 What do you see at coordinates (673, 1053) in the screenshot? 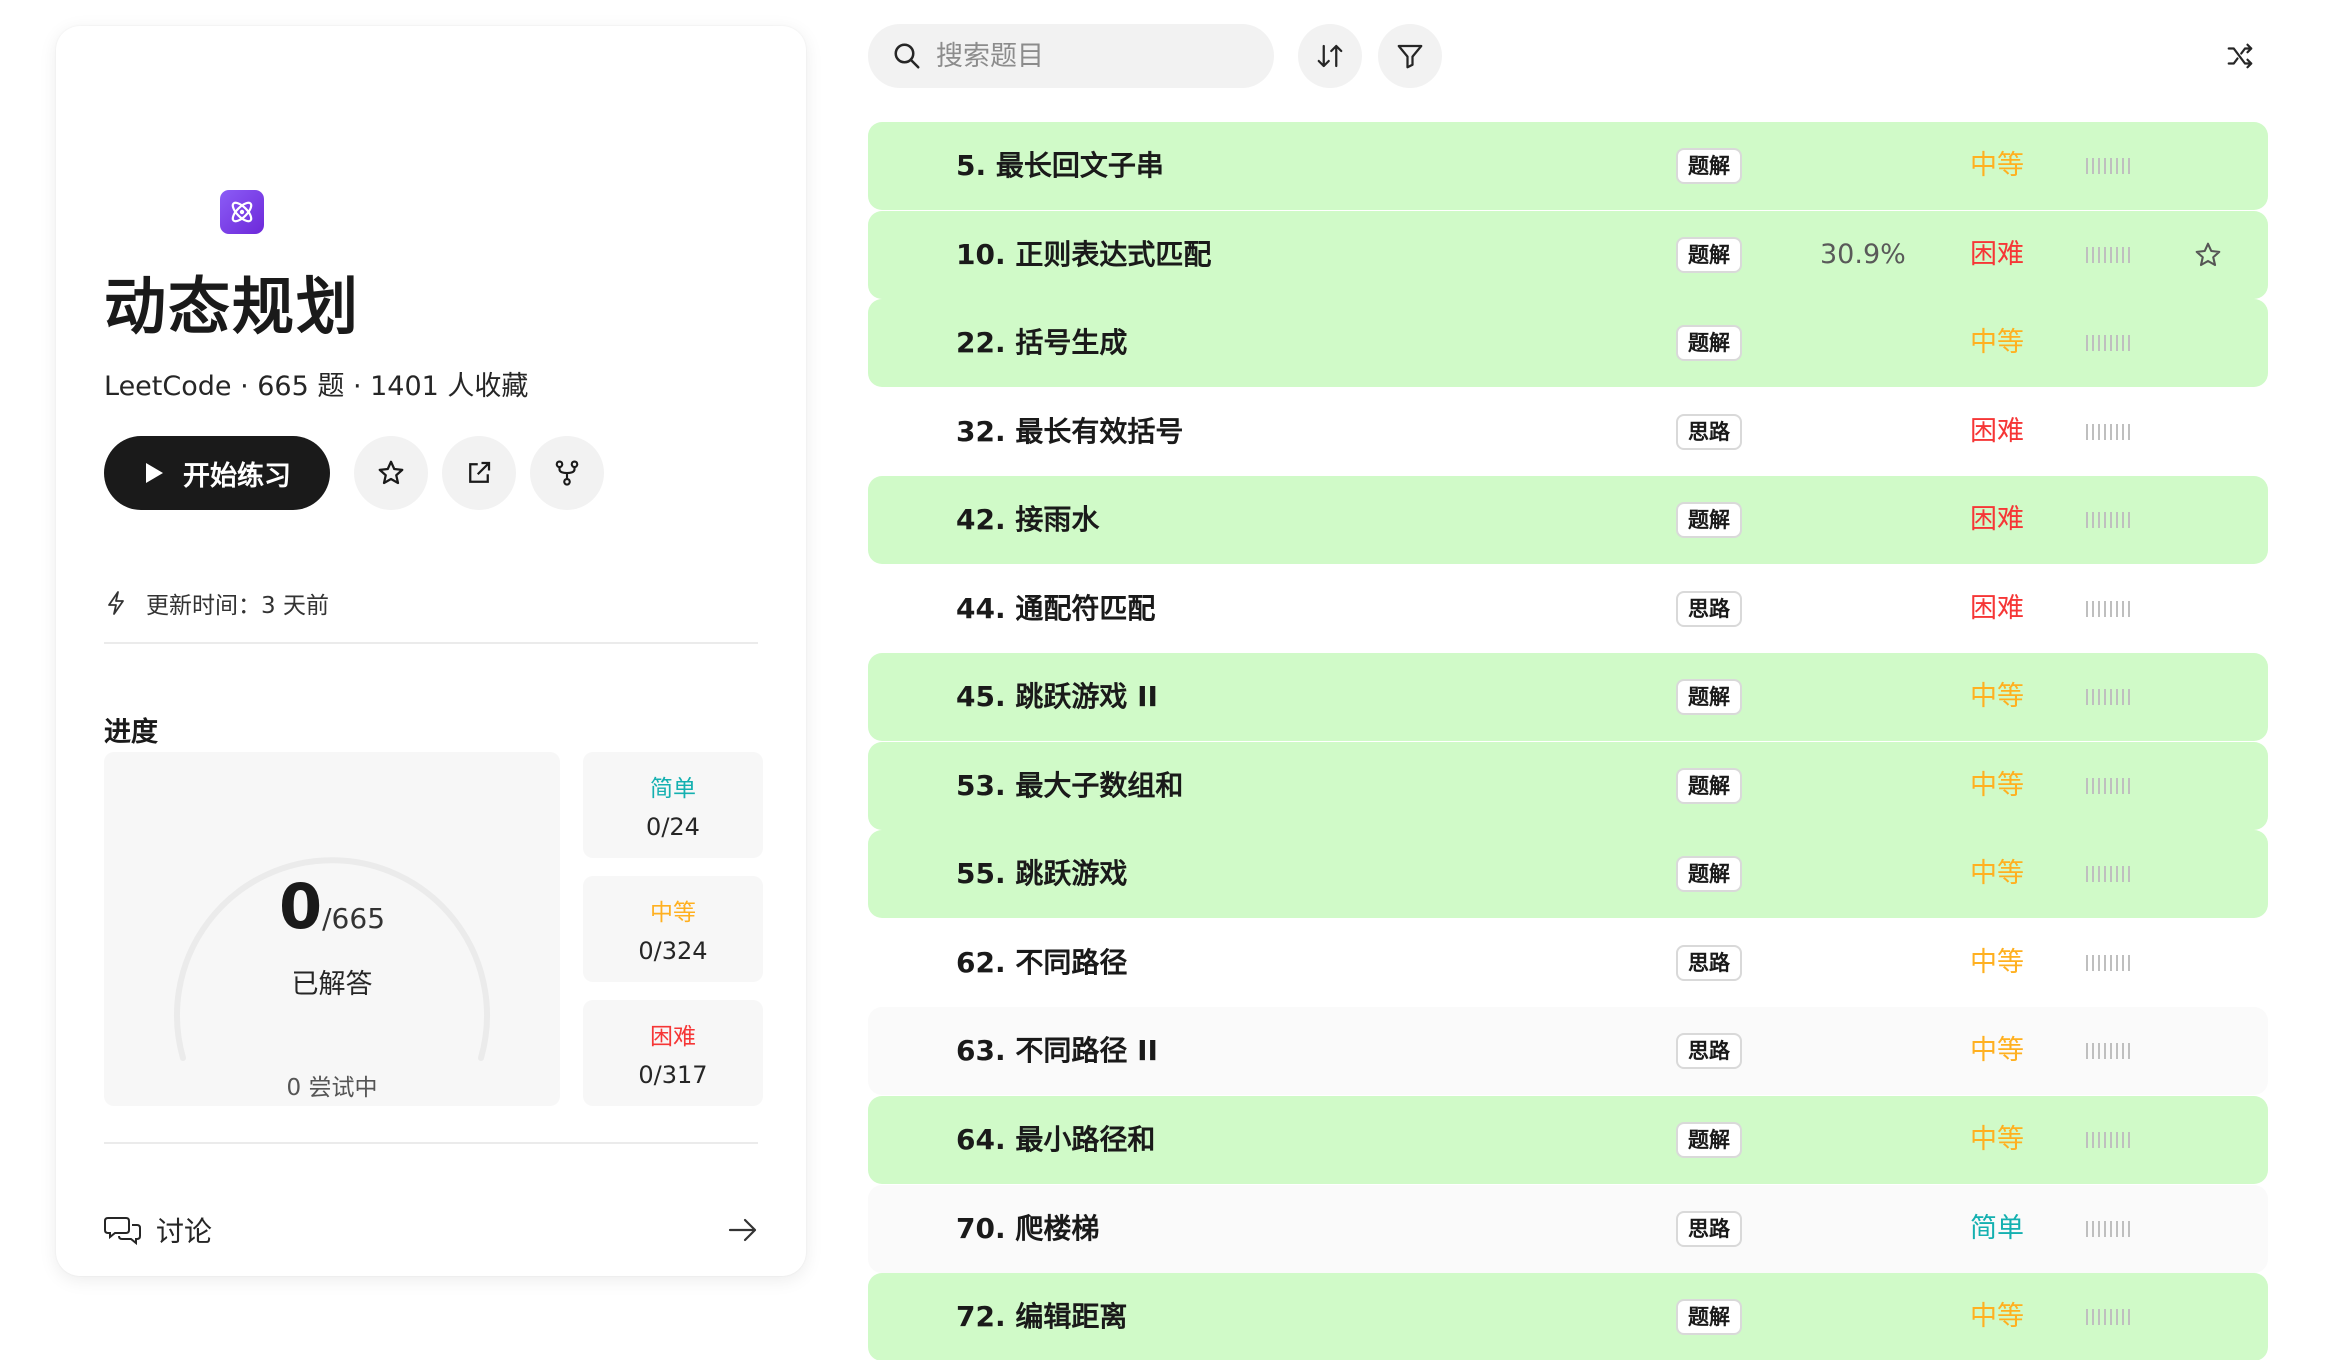
I see `hard-progress: 困难 0/317` at bounding box center [673, 1053].